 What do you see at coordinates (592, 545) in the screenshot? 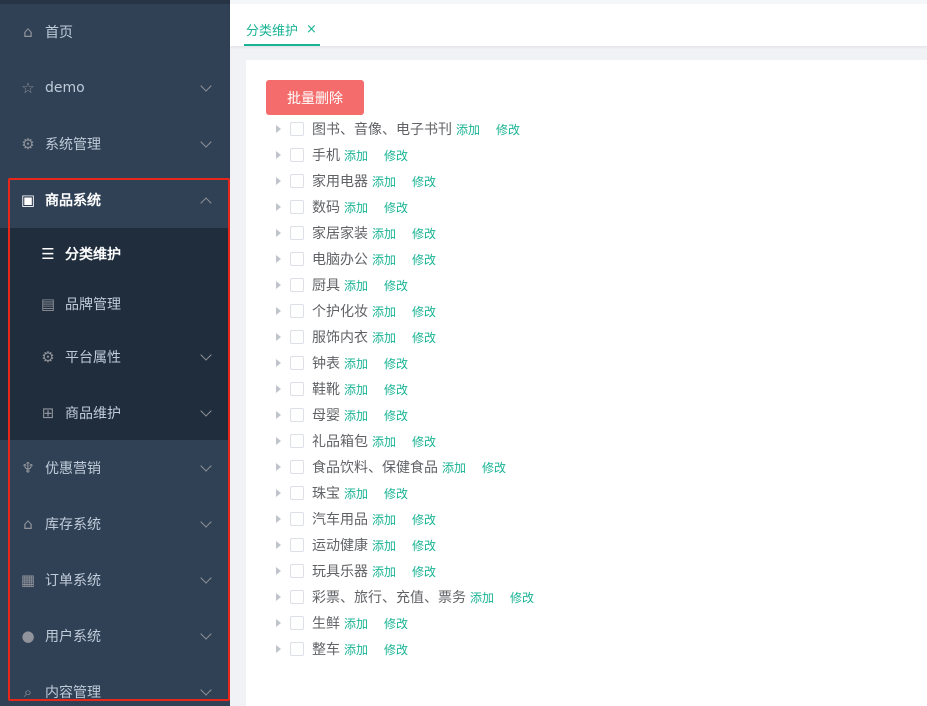
I see `tree-node: 运动健康 添加 修改` at bounding box center [592, 545].